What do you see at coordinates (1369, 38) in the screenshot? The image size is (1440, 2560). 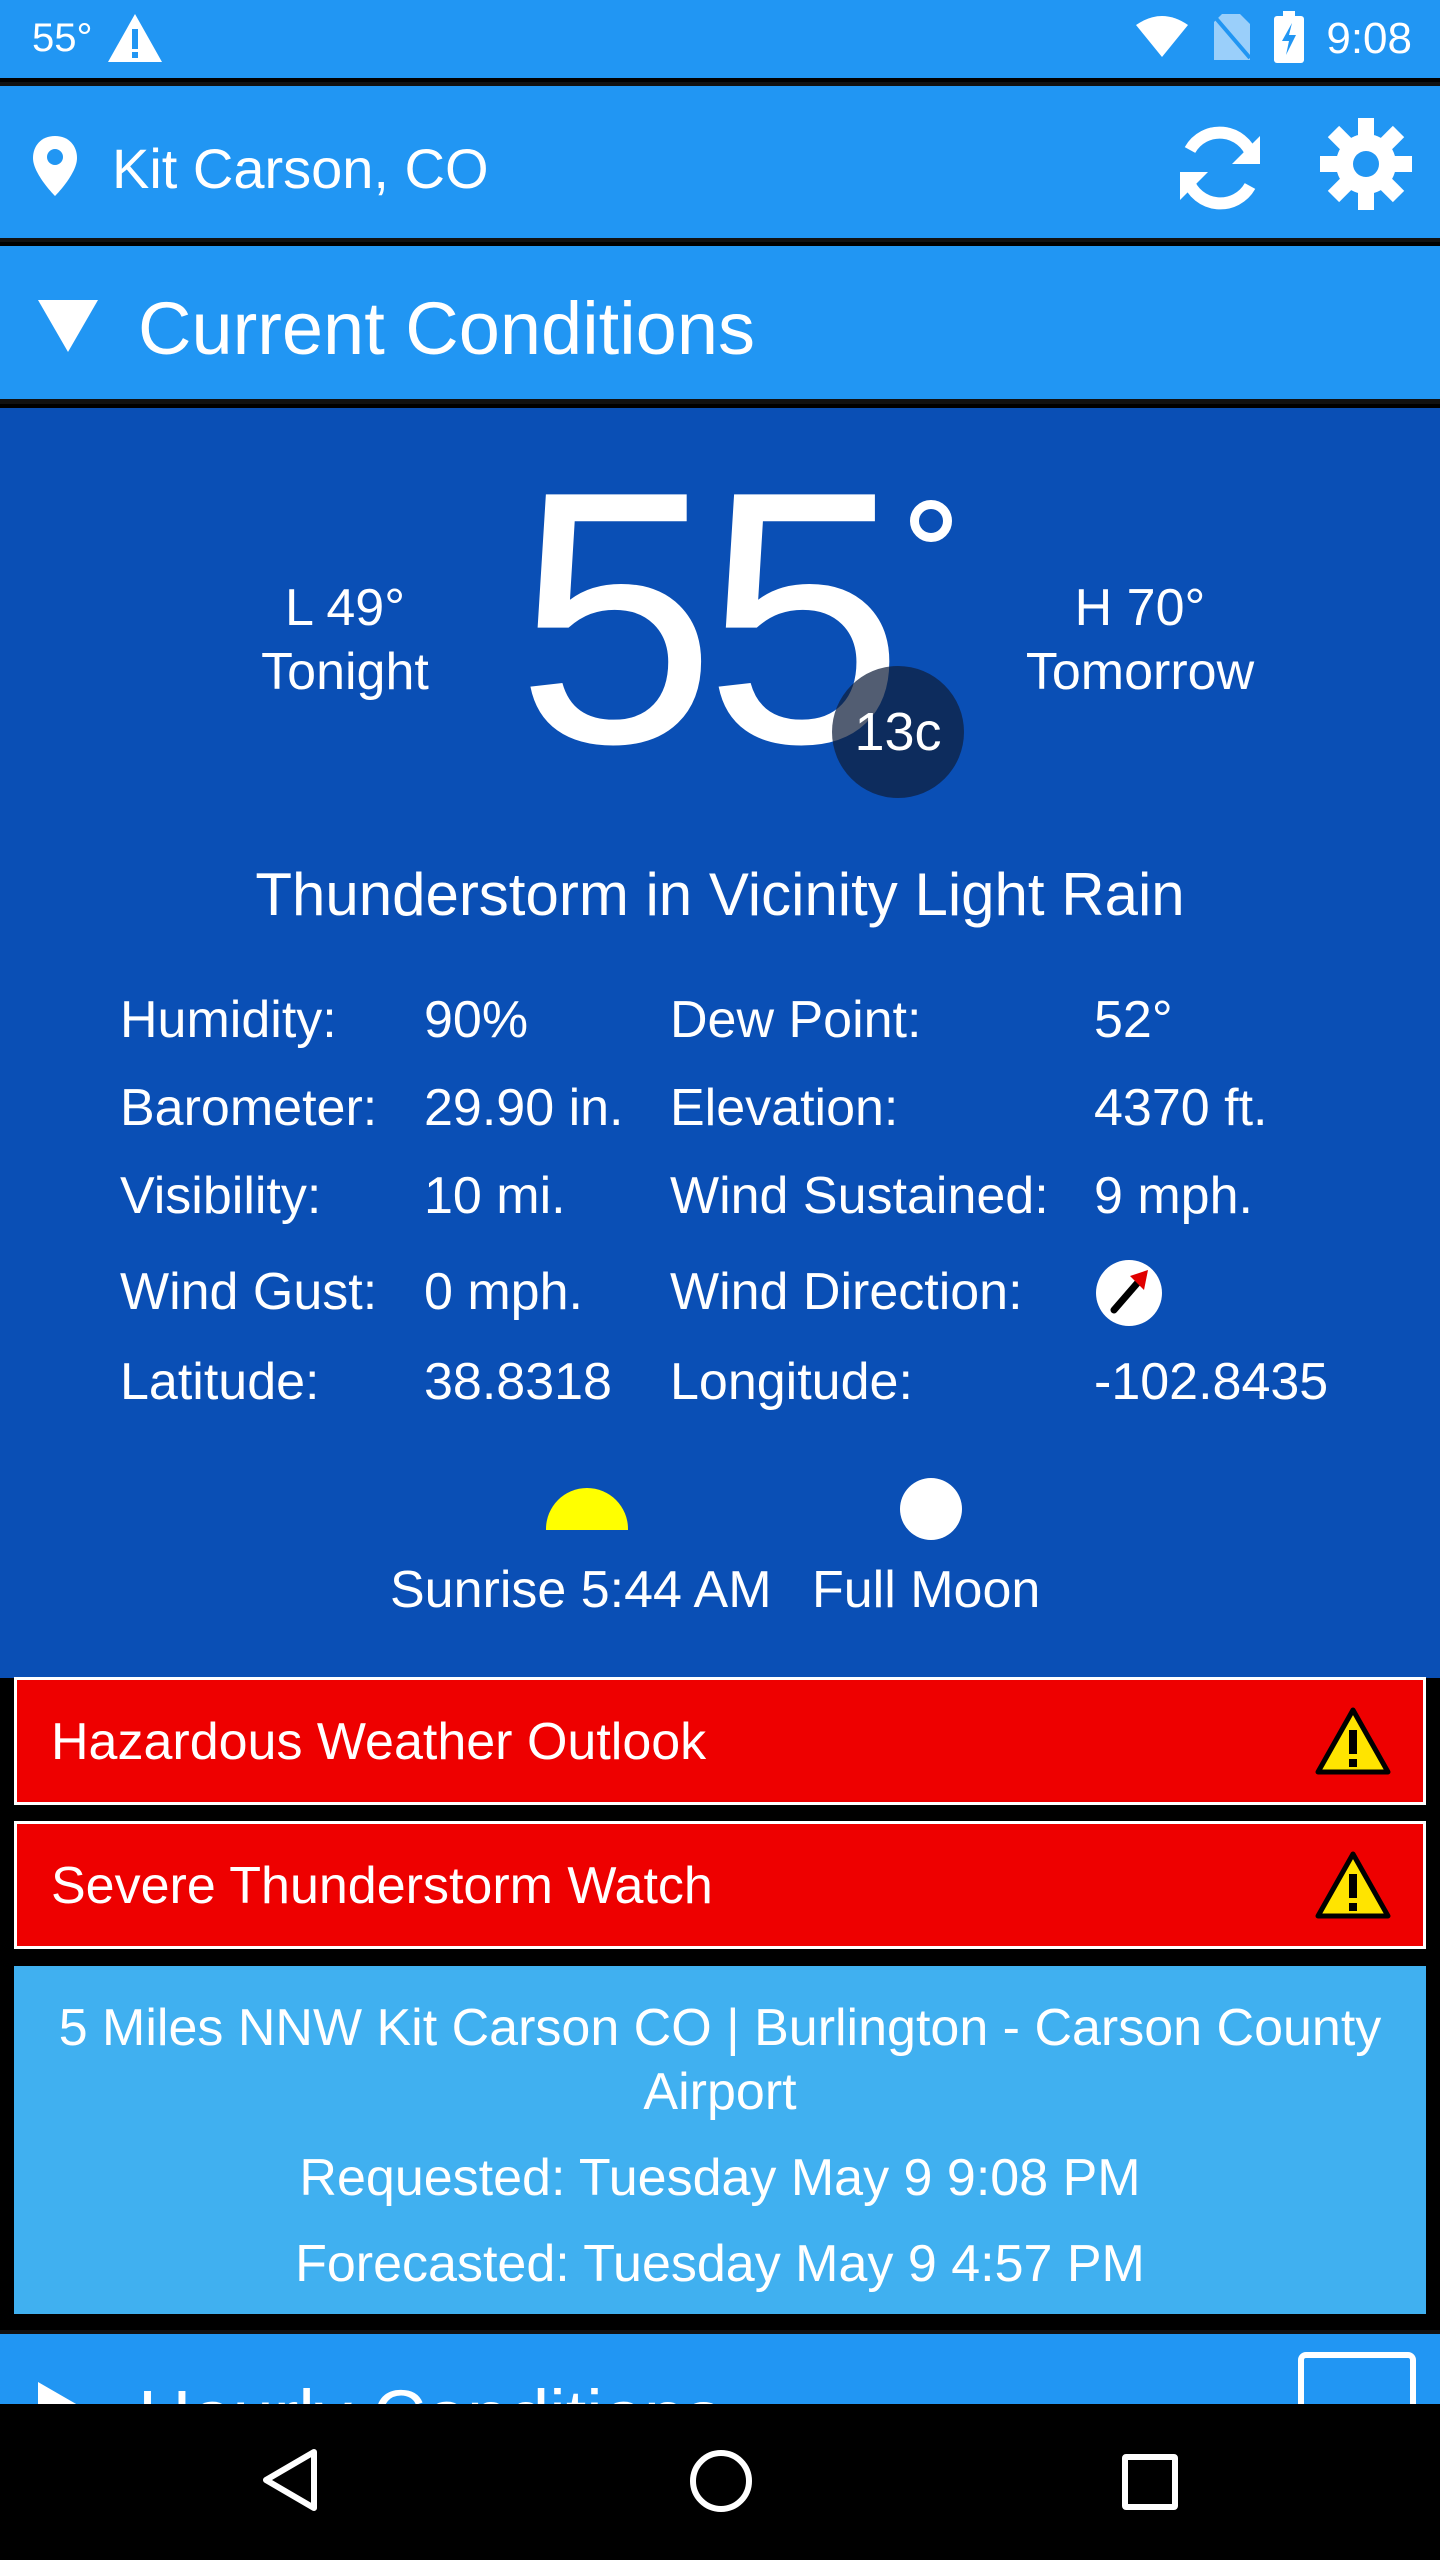 I see `status-time: 9:08` at bounding box center [1369, 38].